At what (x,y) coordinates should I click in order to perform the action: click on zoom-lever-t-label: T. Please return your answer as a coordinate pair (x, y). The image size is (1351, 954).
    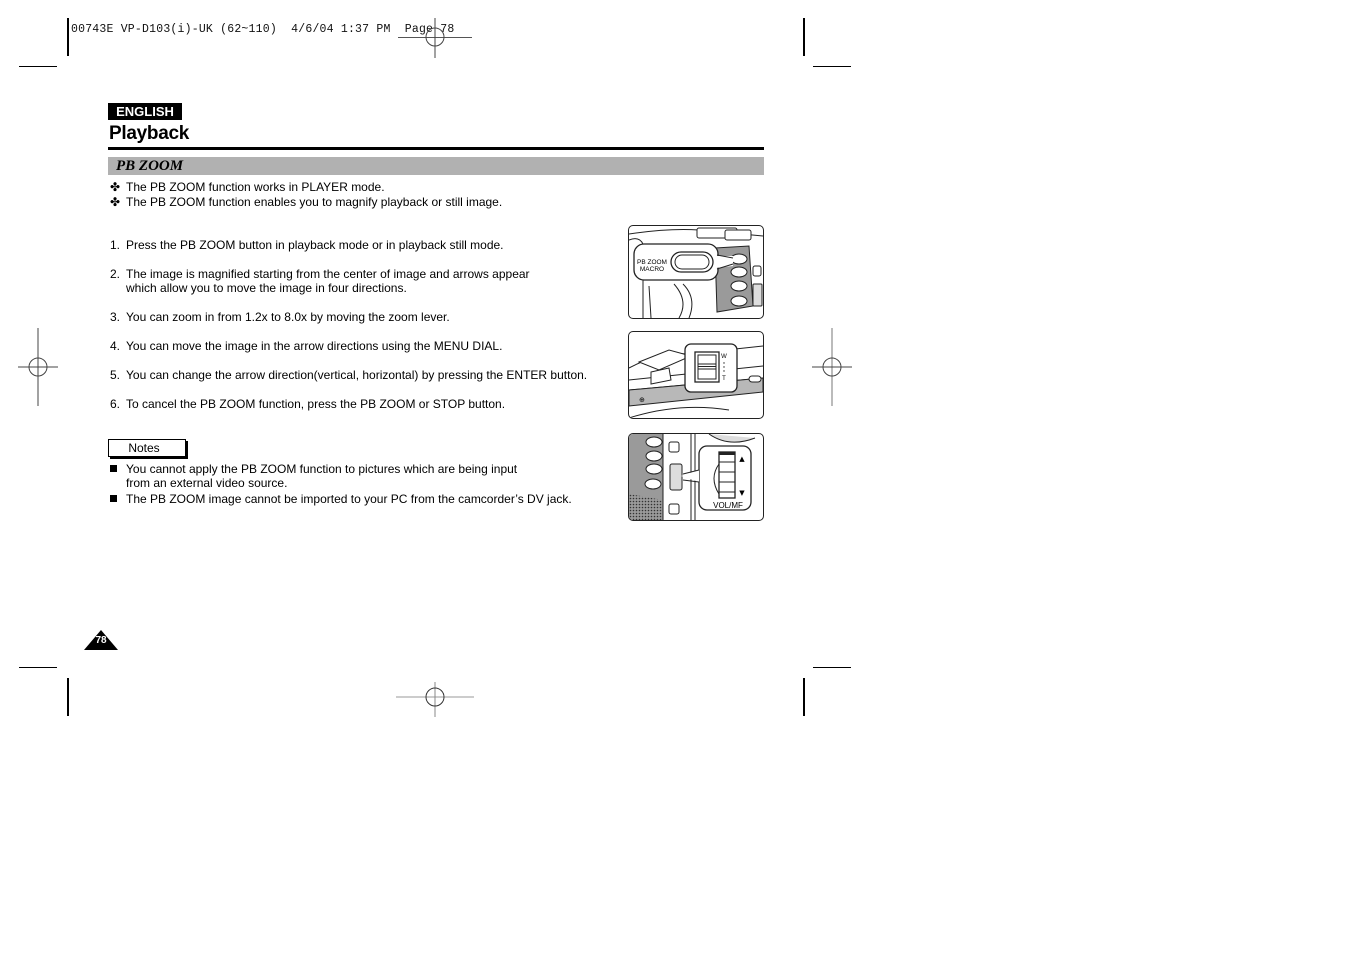
    Looking at the image, I should click on (724, 379).